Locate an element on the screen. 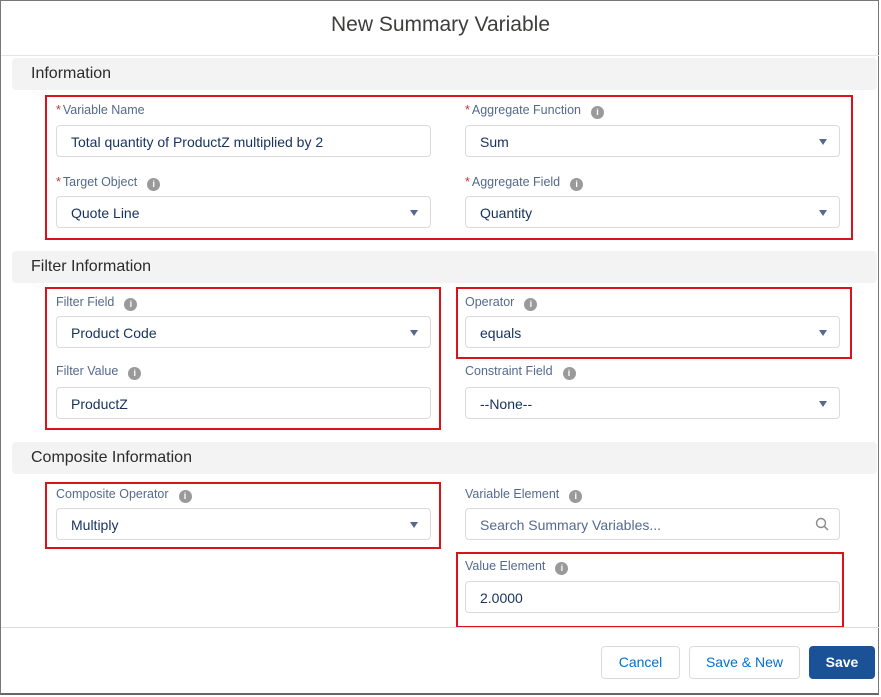 The image size is (881, 697). constraint-field-label: Constraint Field i is located at coordinates (520, 372).